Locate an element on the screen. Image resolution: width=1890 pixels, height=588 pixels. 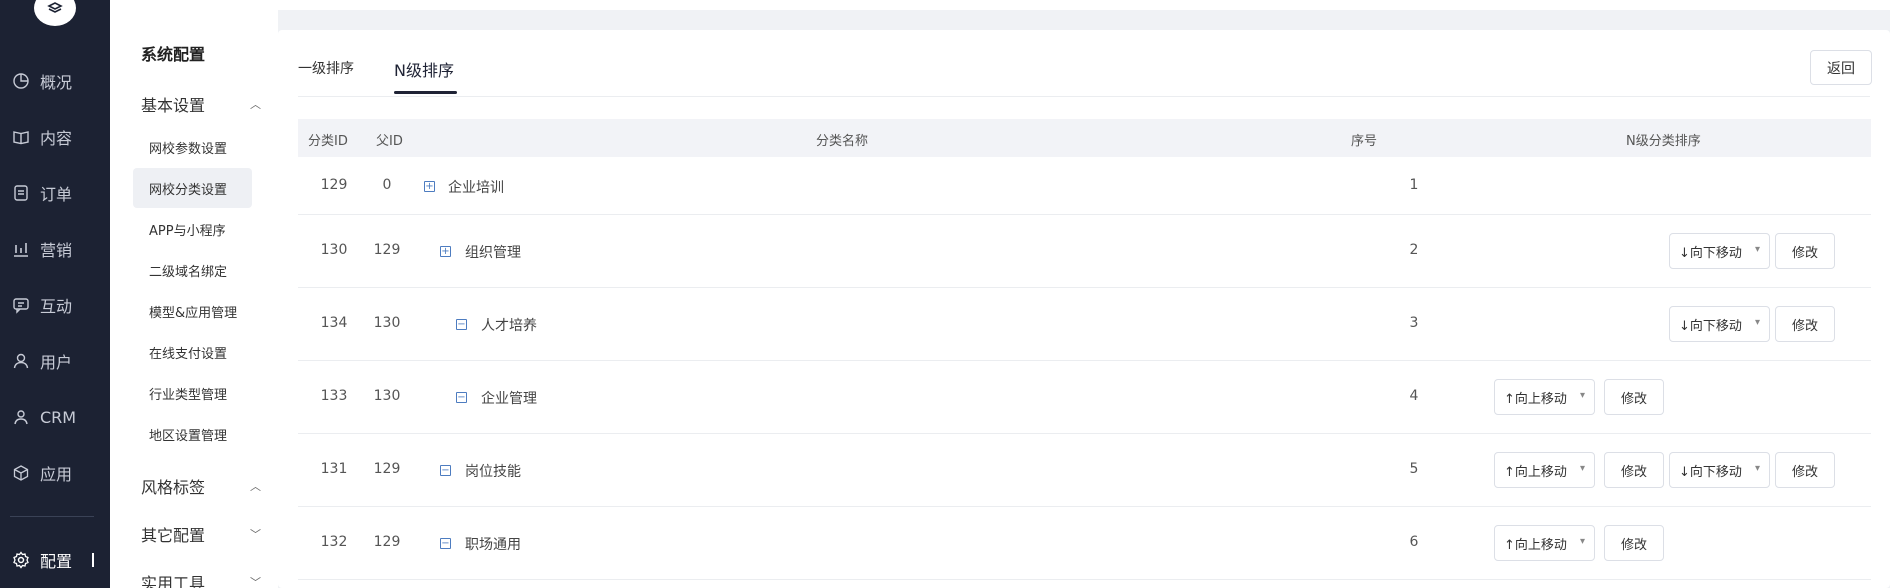
bar-chart-icon is located at coordinates (21, 250).